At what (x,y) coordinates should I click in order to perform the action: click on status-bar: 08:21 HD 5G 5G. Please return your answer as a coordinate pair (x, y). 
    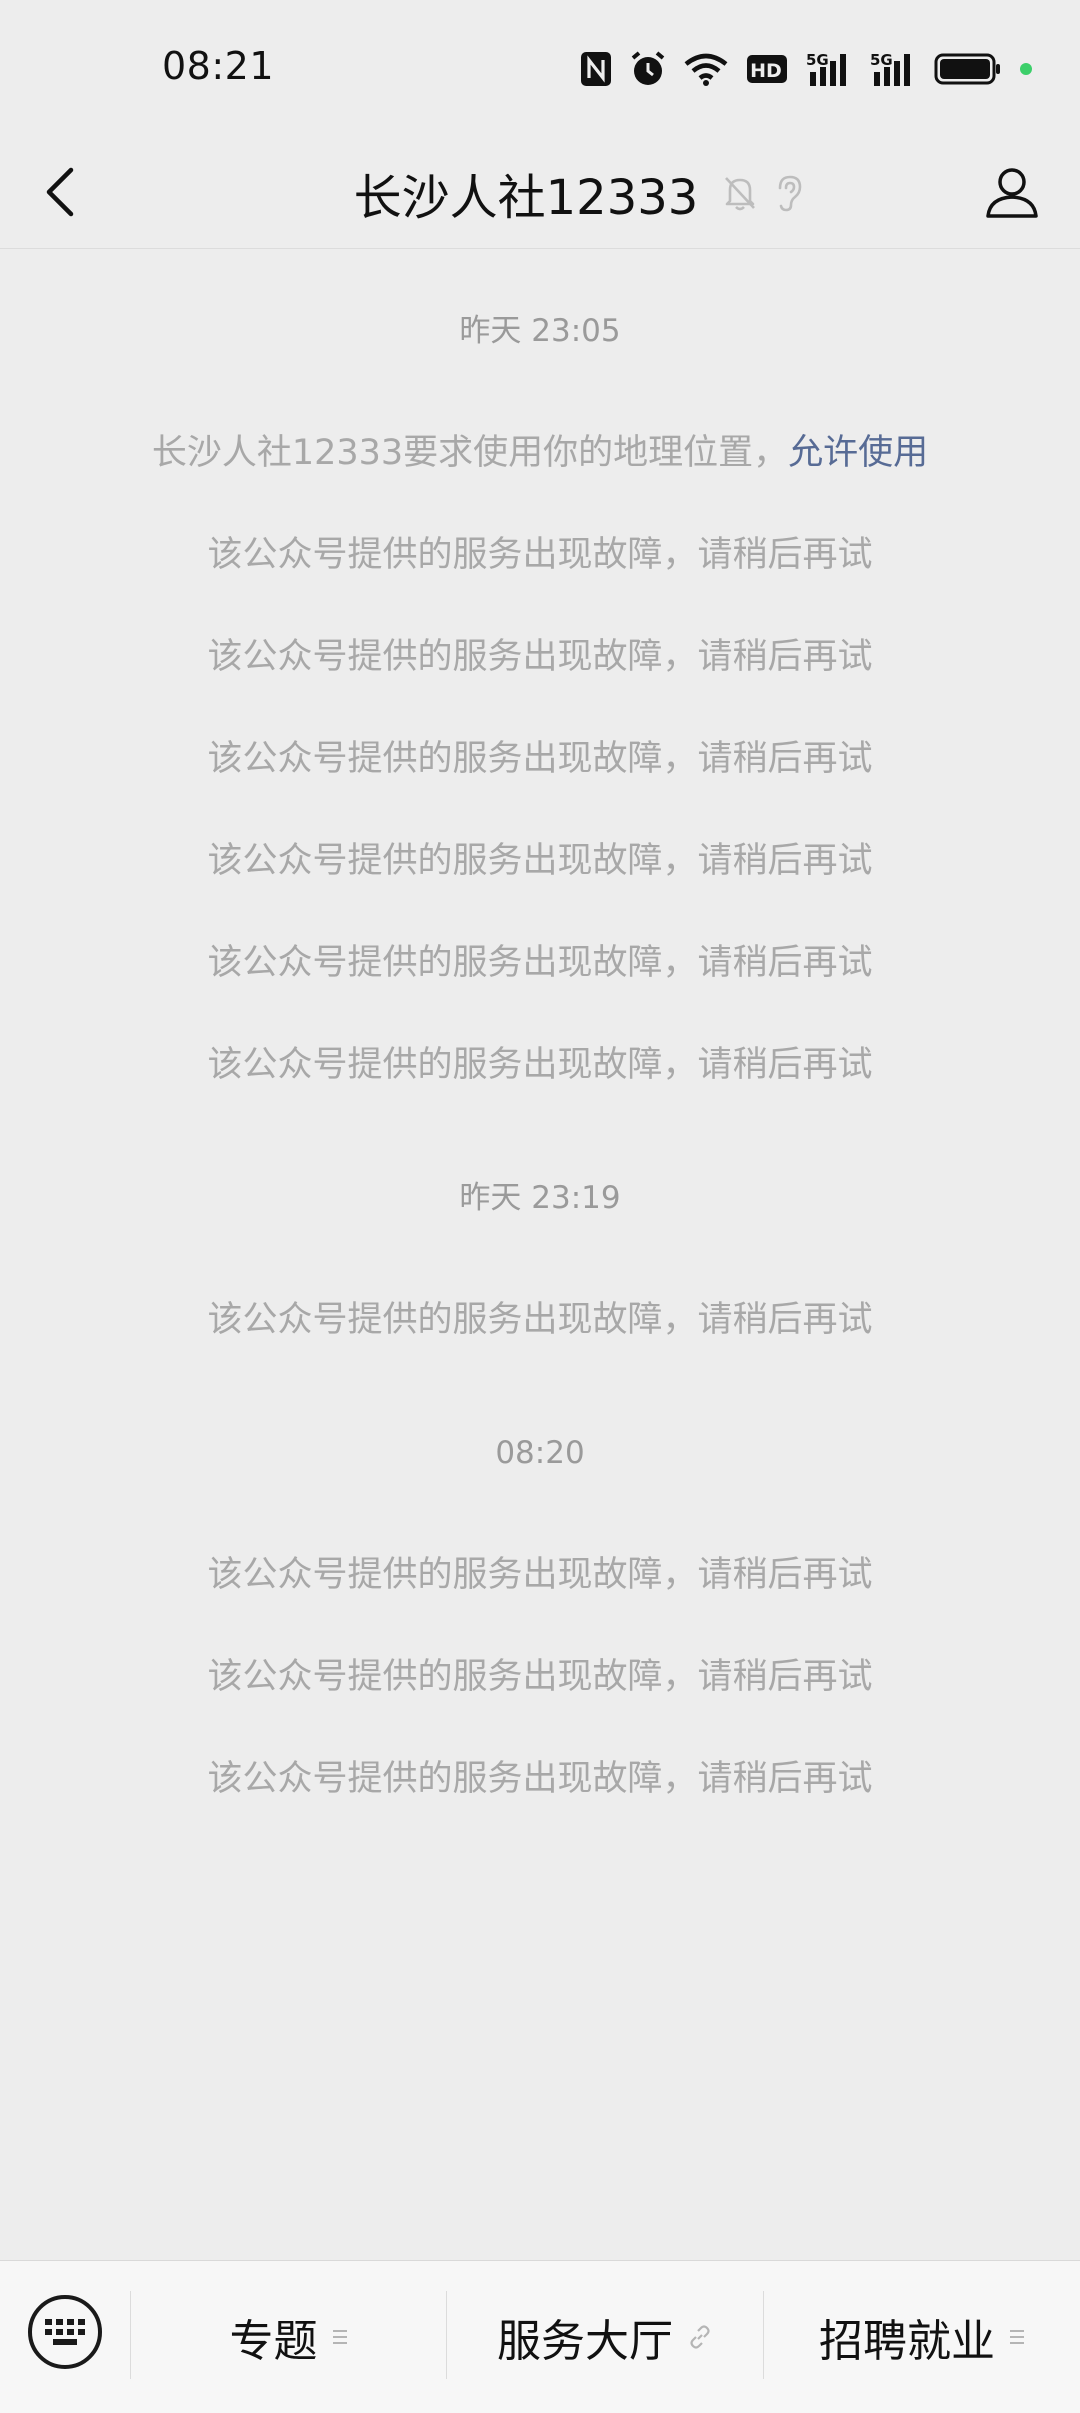
    Looking at the image, I should click on (540, 69).